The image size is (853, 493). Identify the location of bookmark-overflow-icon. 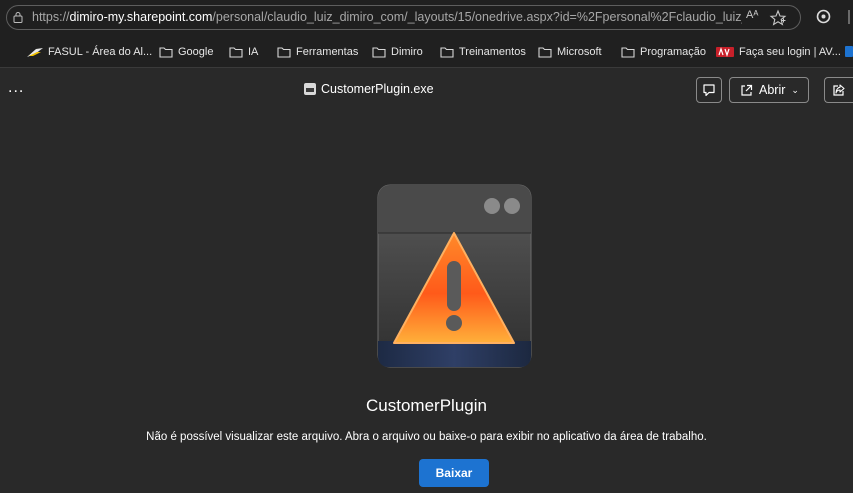
(849, 51).